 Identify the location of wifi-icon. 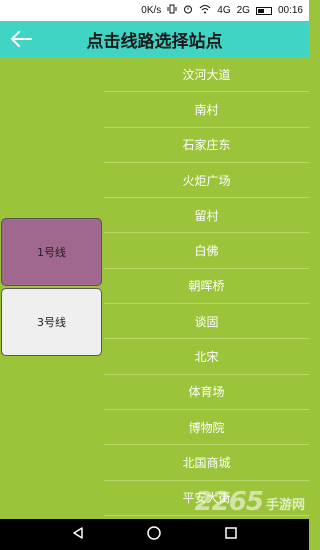
(205, 10).